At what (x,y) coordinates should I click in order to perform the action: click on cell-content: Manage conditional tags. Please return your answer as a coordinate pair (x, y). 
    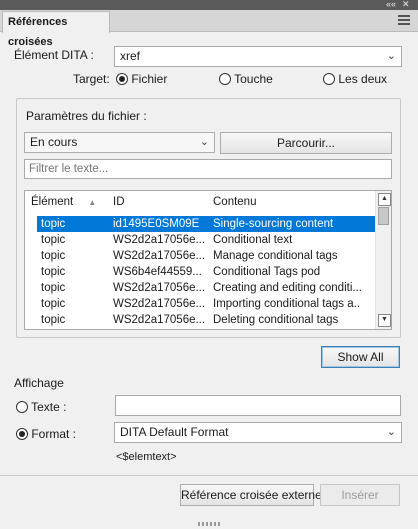
    Looking at the image, I should click on (275, 256).